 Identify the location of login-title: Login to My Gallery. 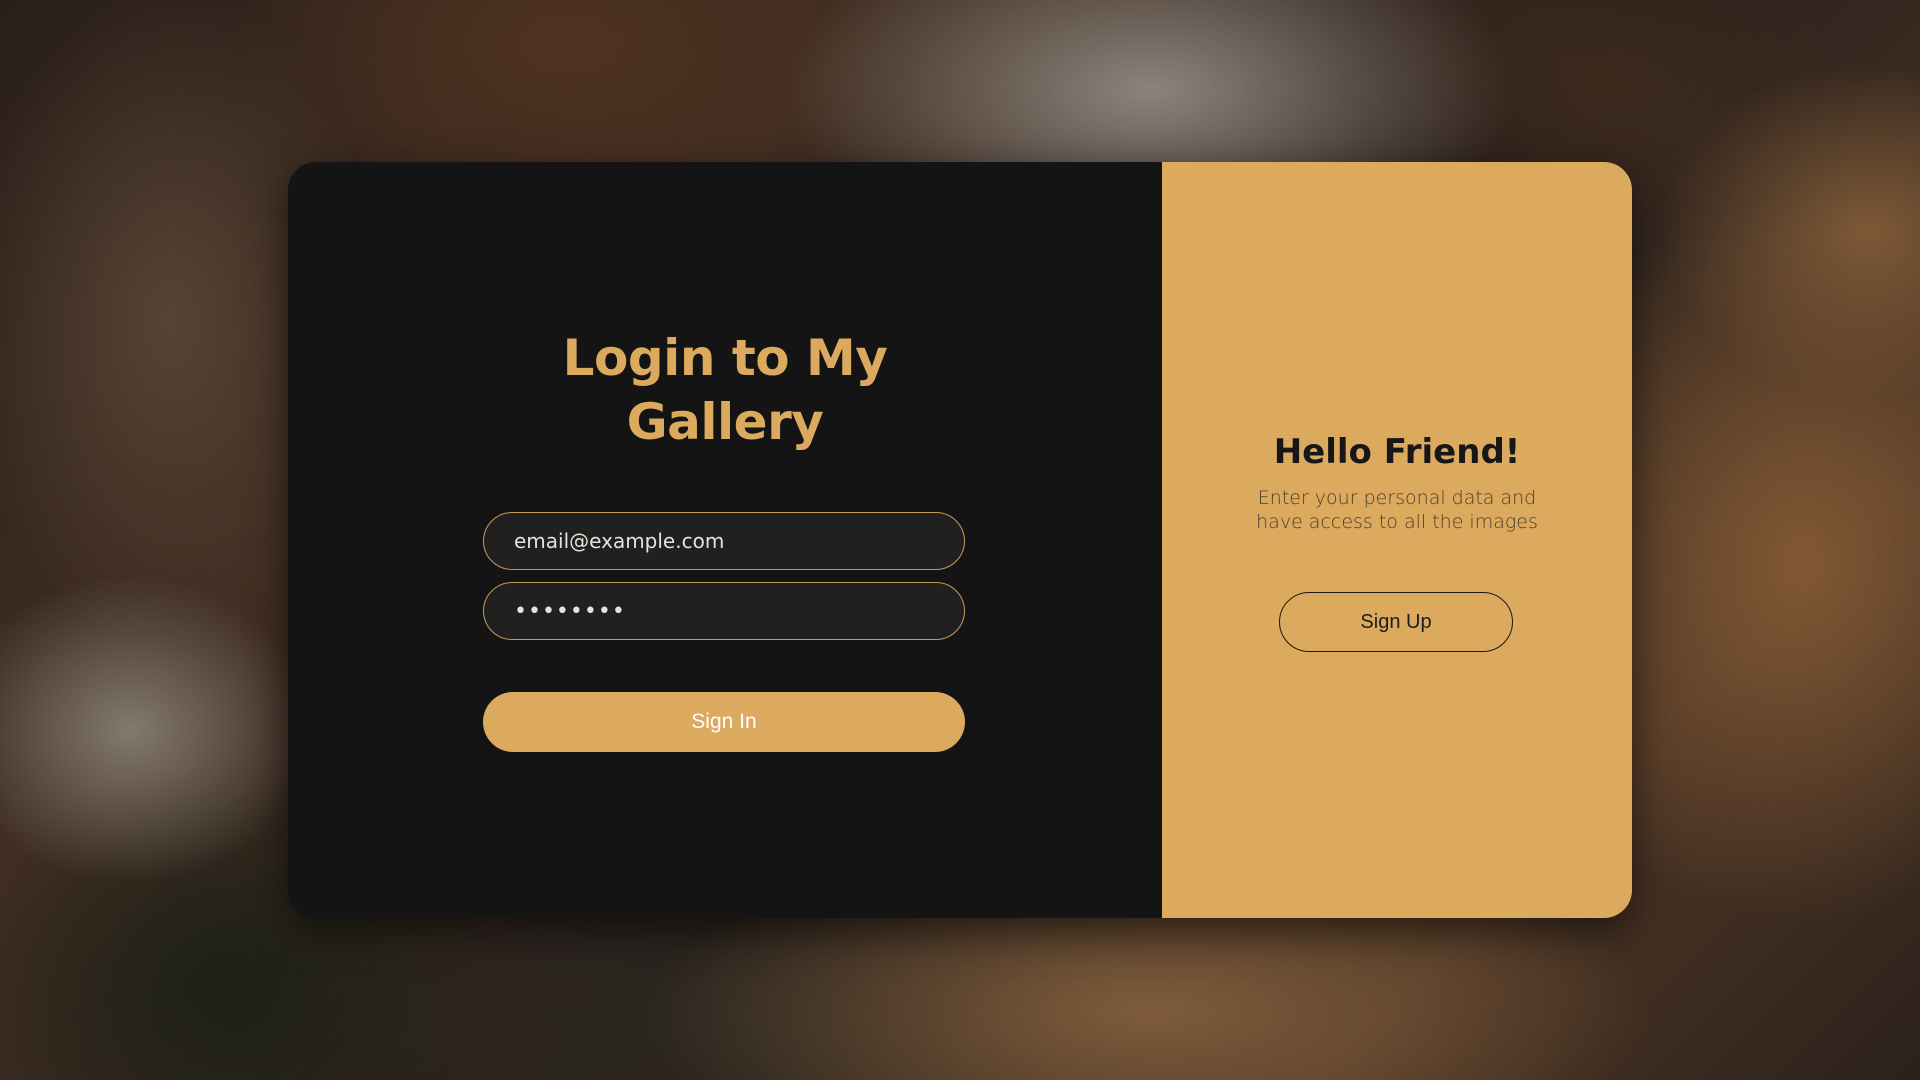
(725, 390).